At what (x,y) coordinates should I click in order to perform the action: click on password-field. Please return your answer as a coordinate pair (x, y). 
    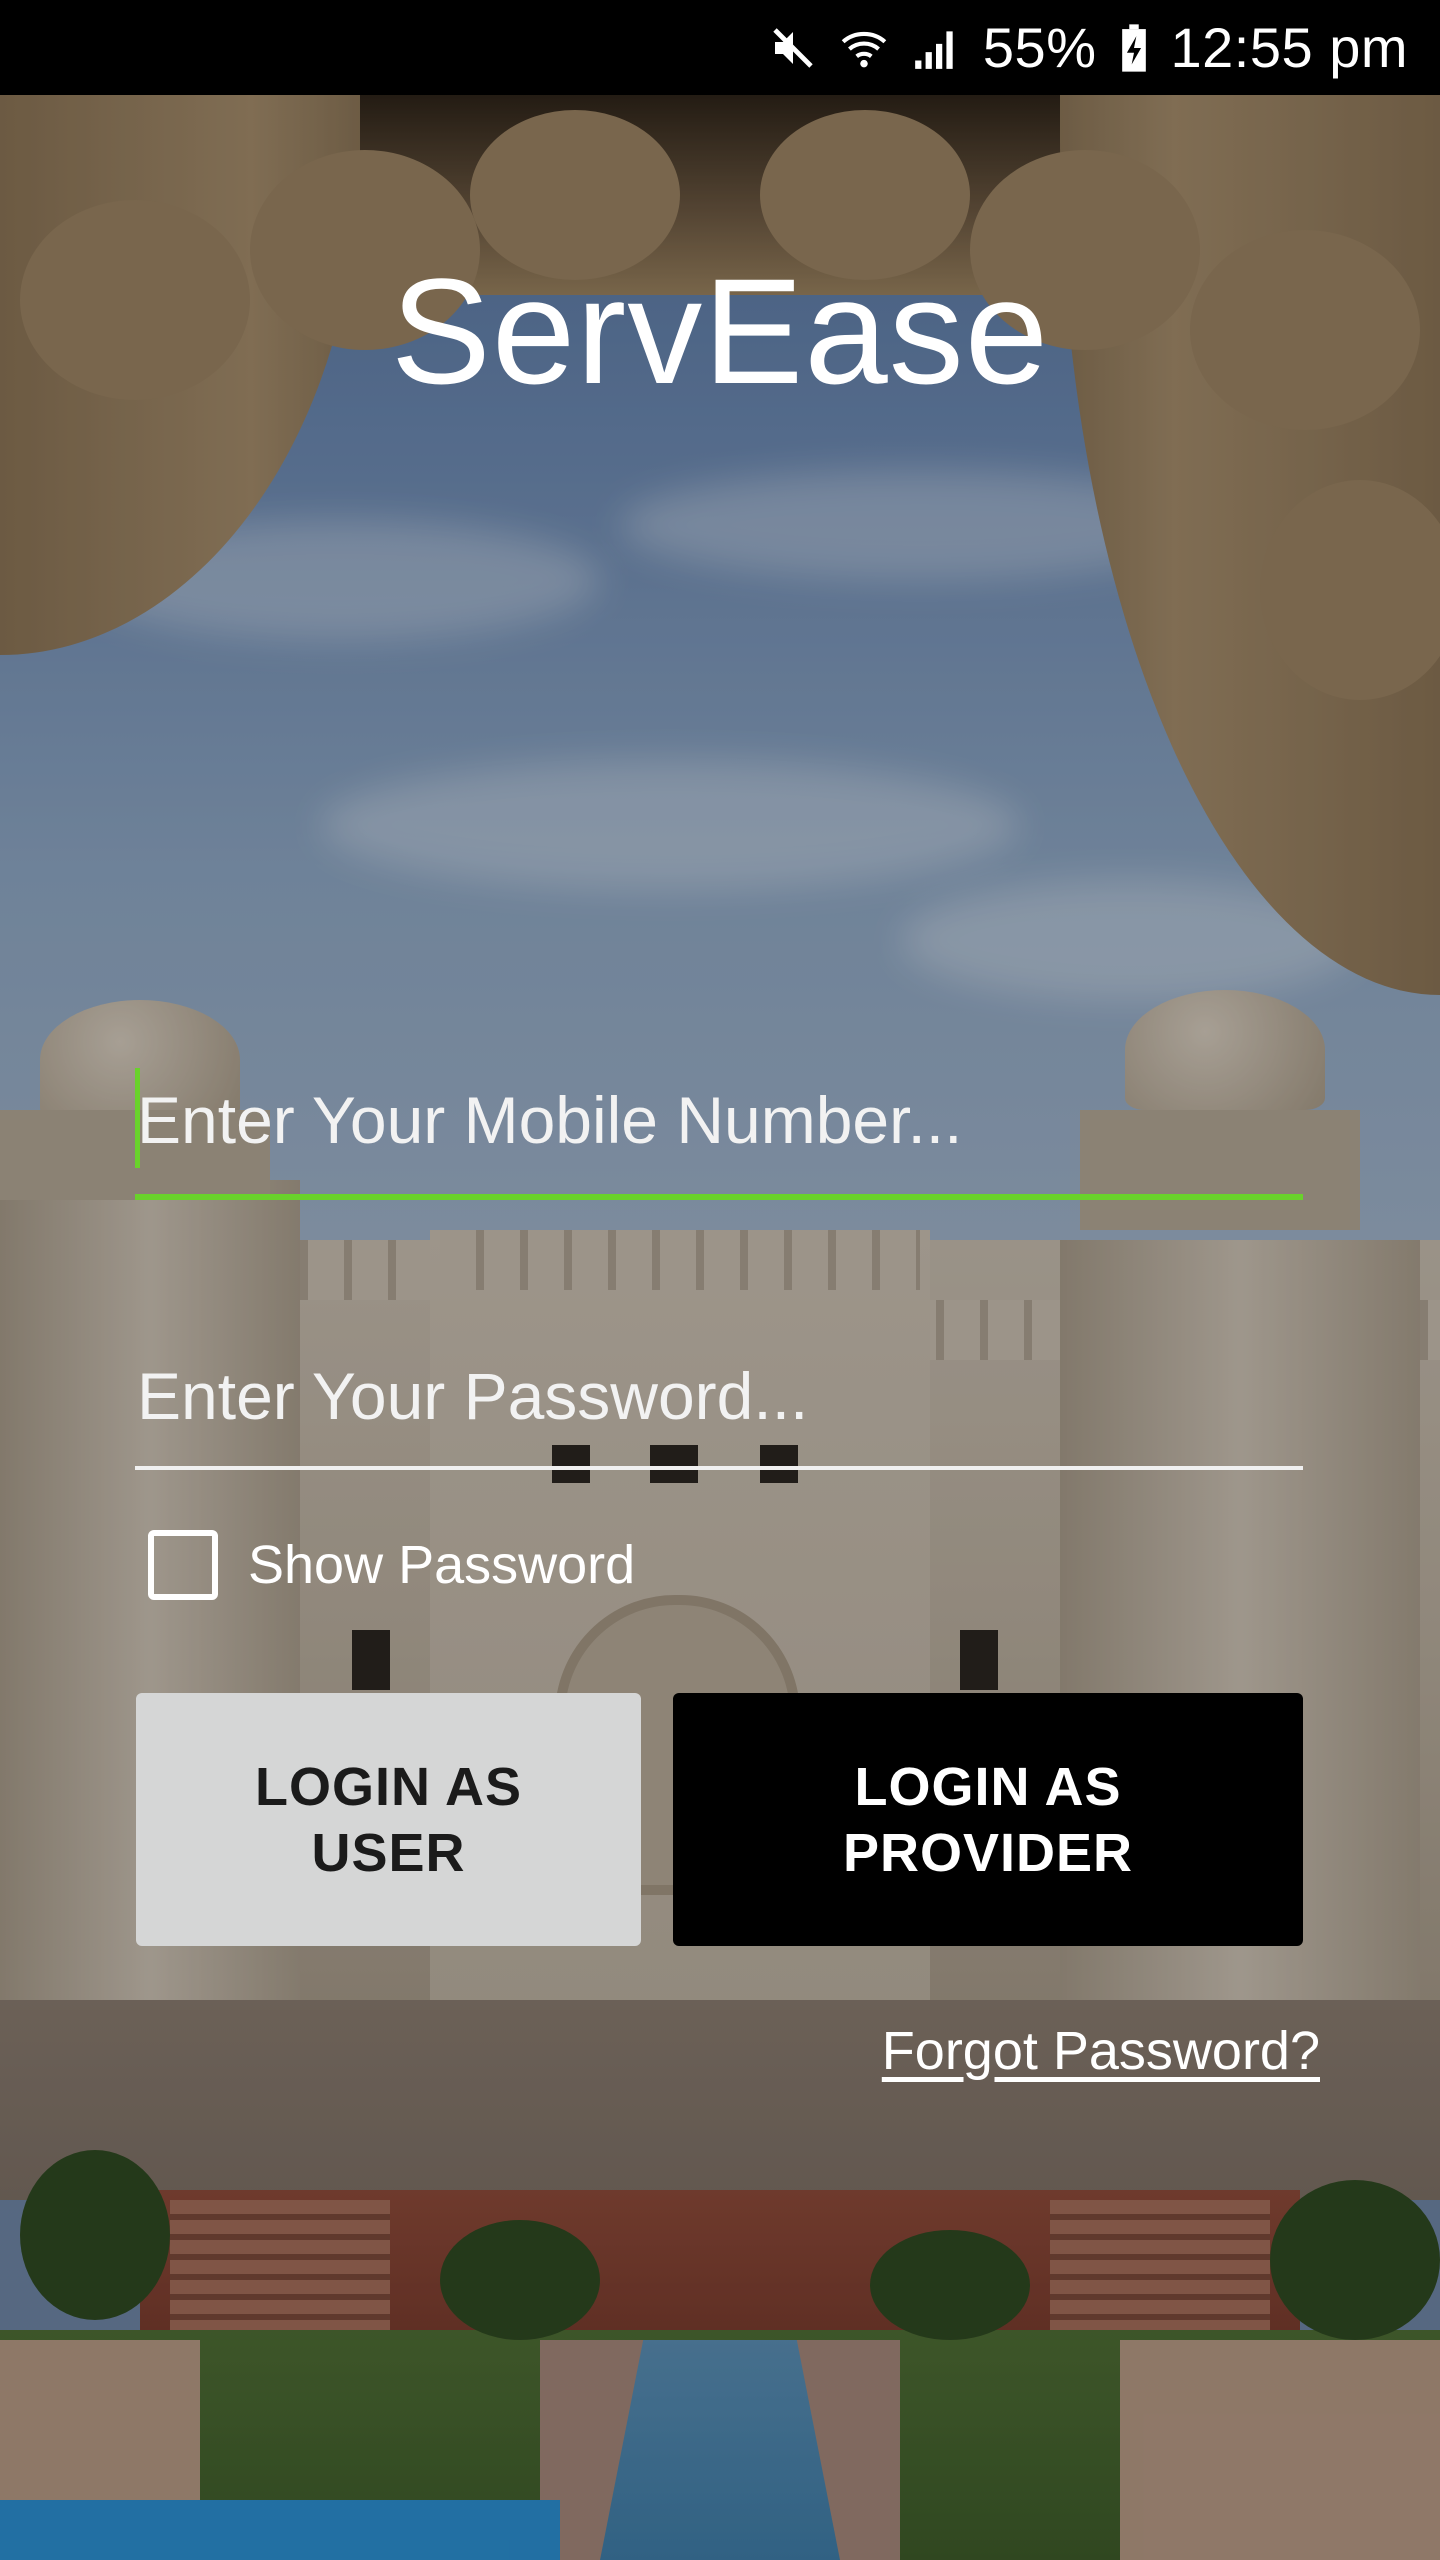
    Looking at the image, I should click on (719, 1405).